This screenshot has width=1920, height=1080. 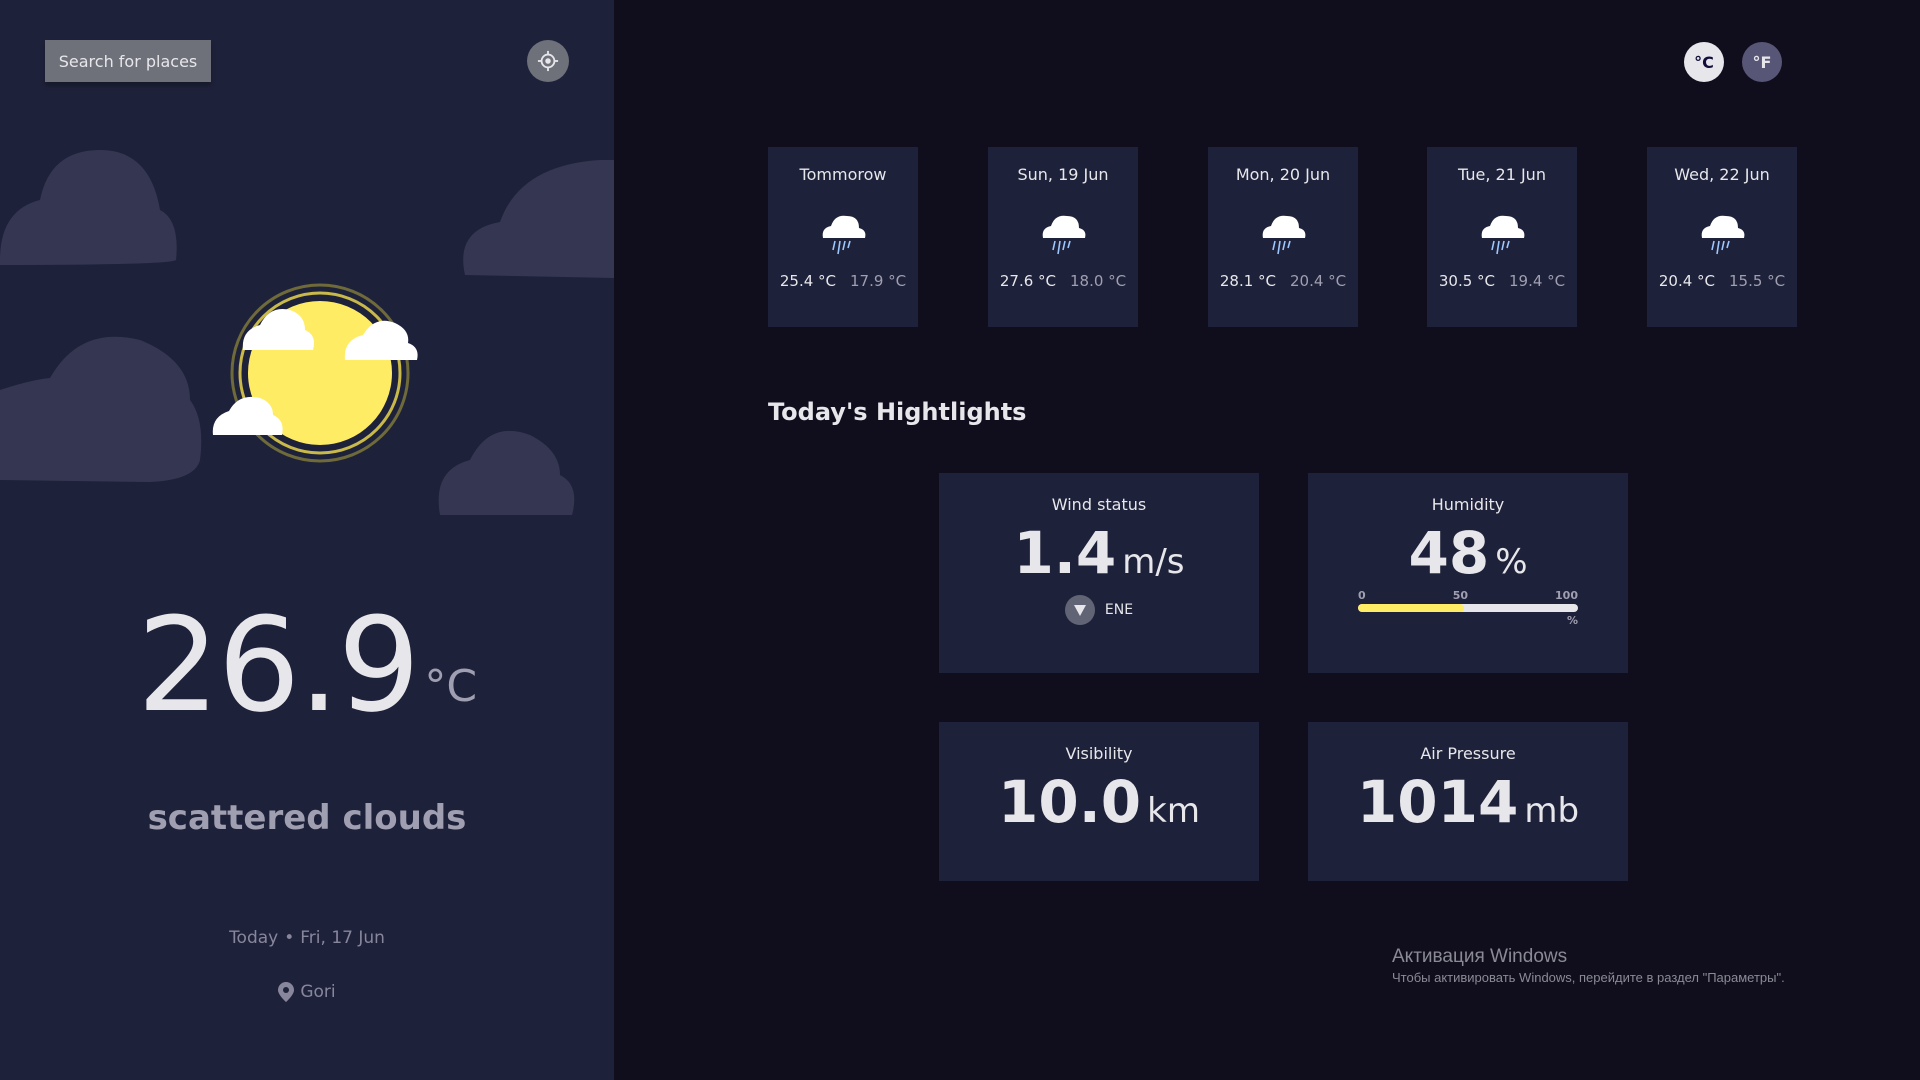 I want to click on forecast-day: Tue, 21 Jun, so click(x=1502, y=174).